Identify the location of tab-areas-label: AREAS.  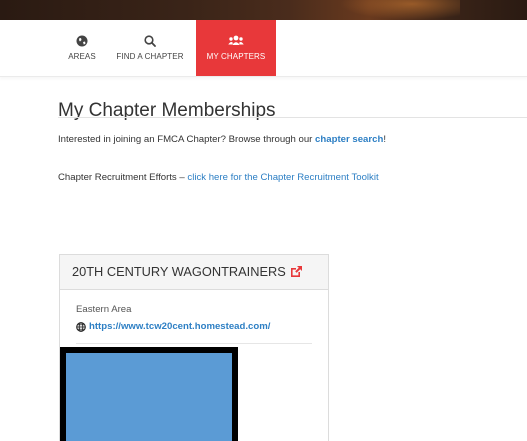
(82, 56).